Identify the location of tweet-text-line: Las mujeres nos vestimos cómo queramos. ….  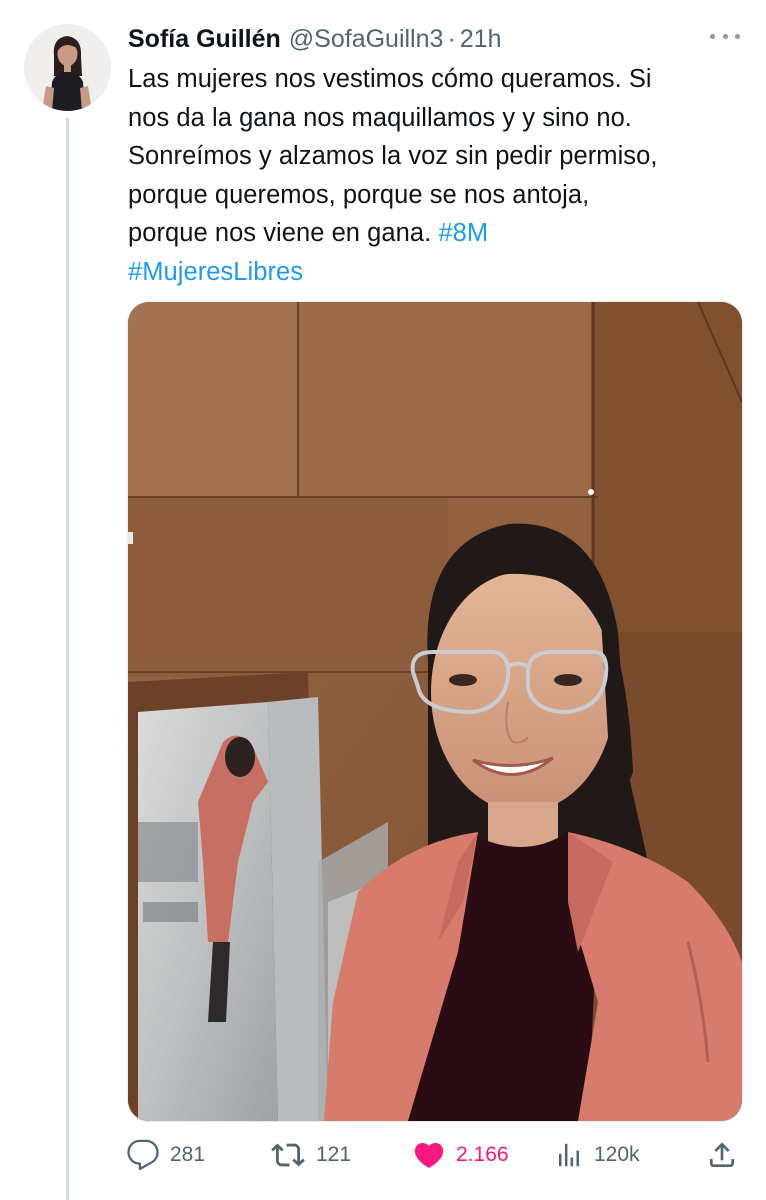
(438, 79).